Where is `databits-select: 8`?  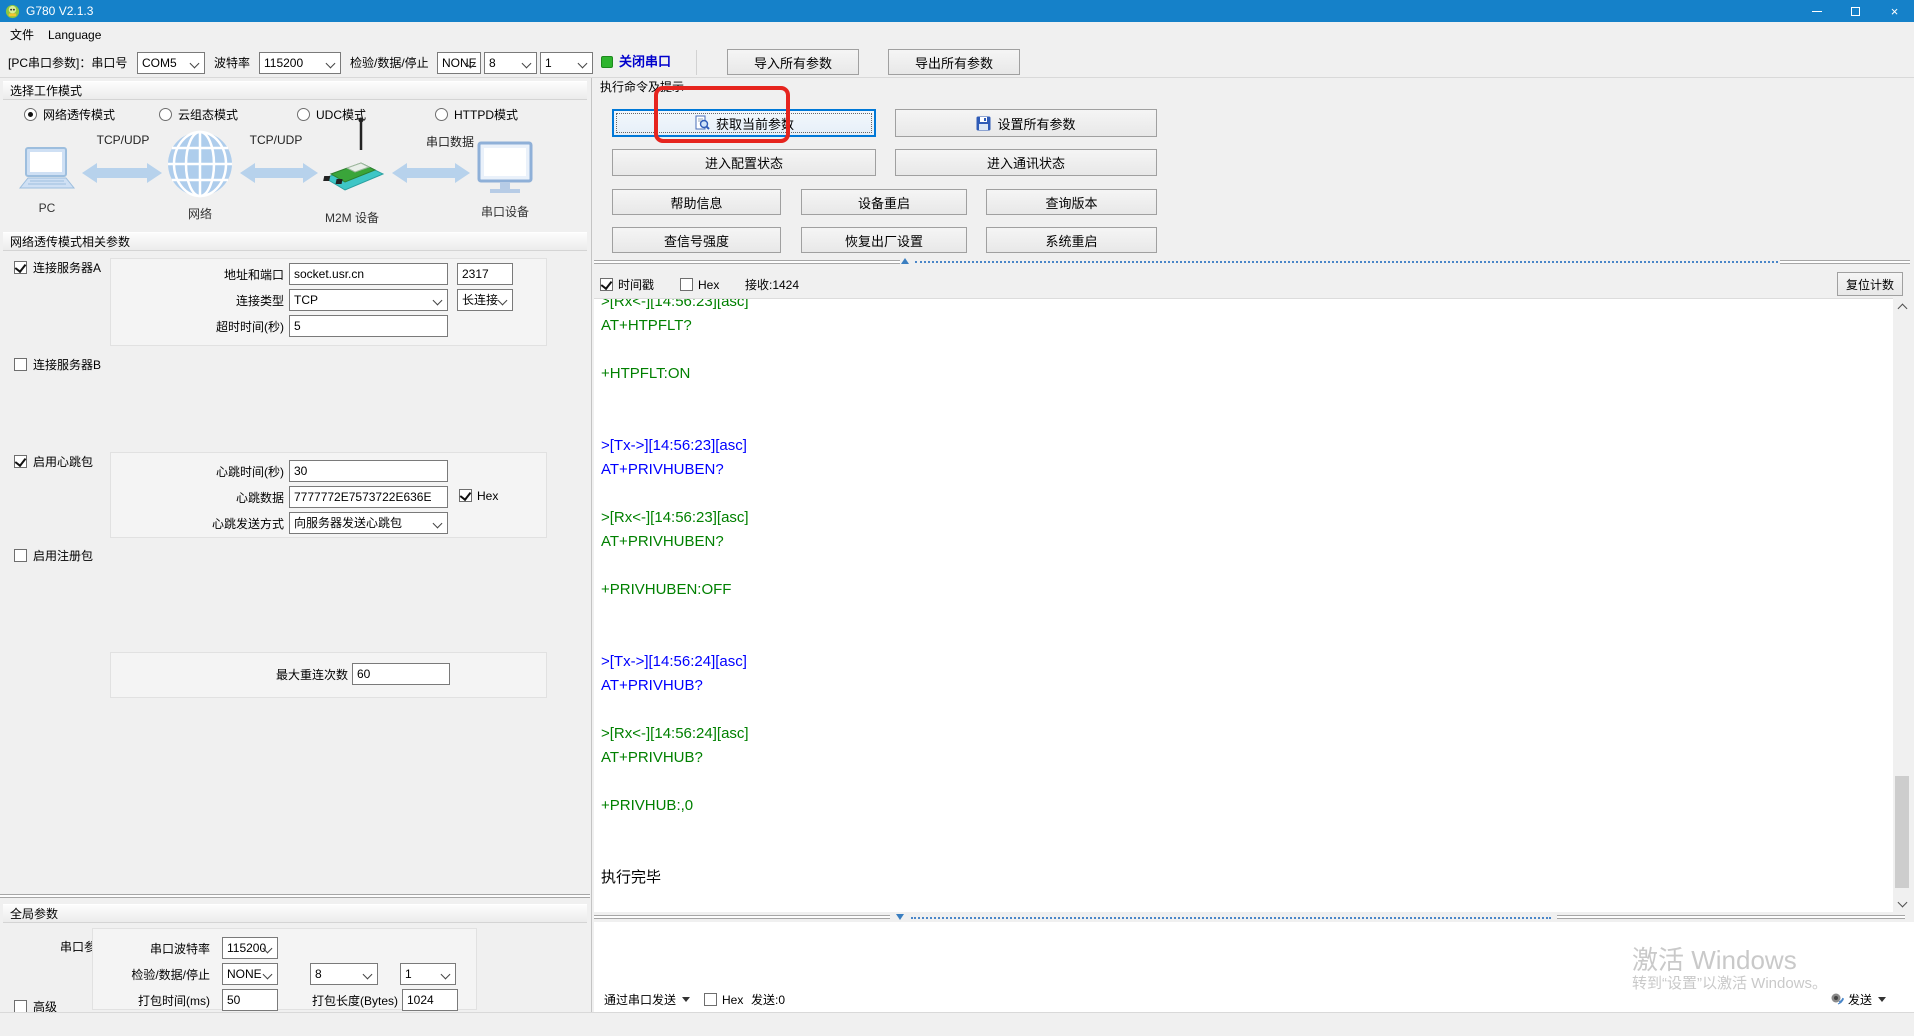 databits-select: 8 is located at coordinates (510, 63).